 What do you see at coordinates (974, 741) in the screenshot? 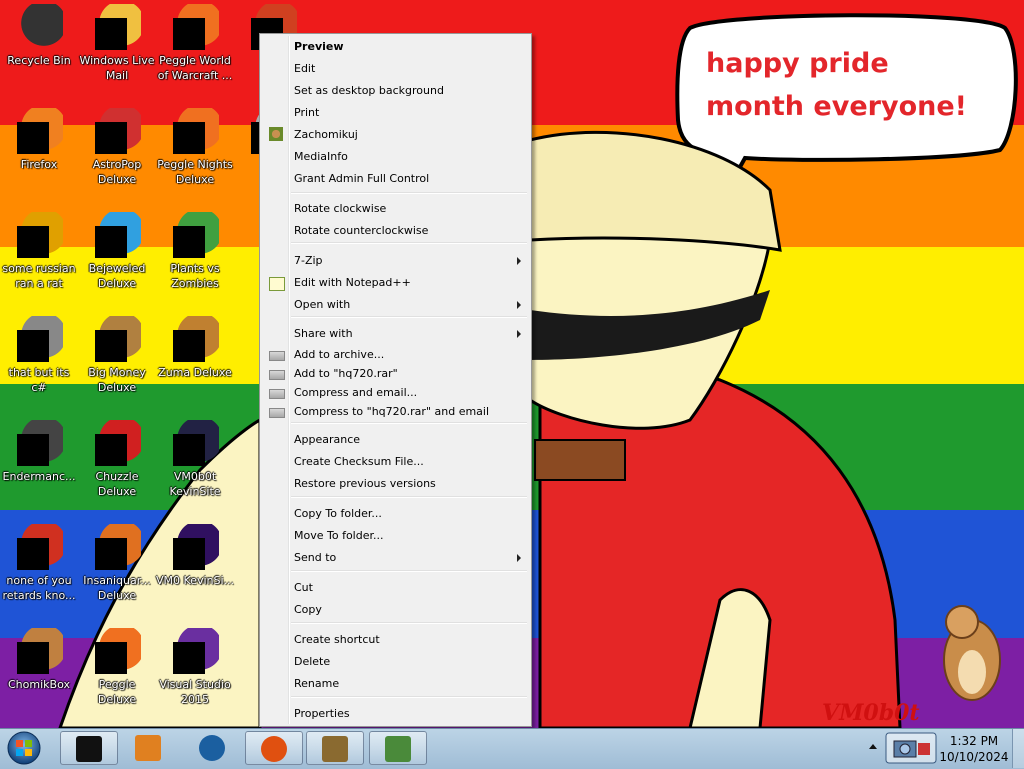
I see `clock-time: 1:32 PM` at bounding box center [974, 741].